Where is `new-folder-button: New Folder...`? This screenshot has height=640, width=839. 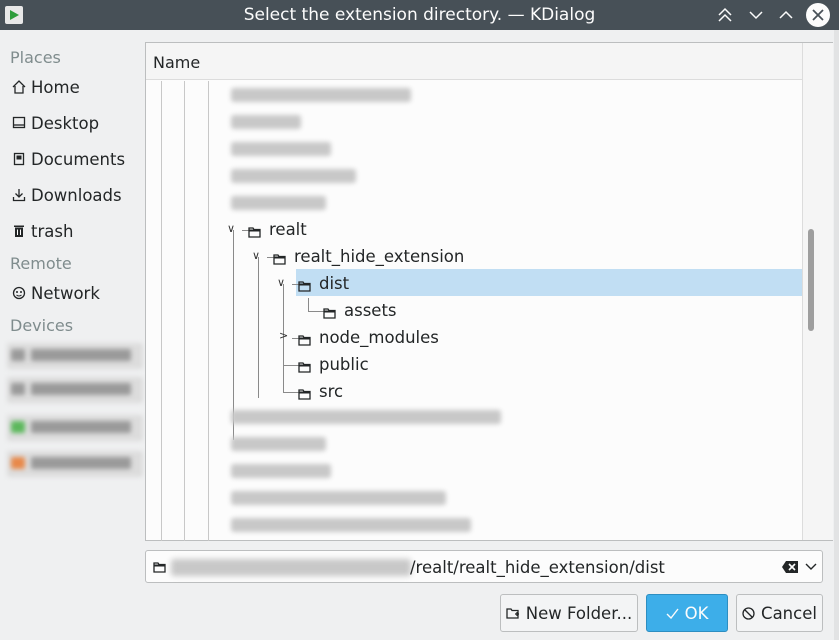
new-folder-button: New Folder... is located at coordinates (569, 613).